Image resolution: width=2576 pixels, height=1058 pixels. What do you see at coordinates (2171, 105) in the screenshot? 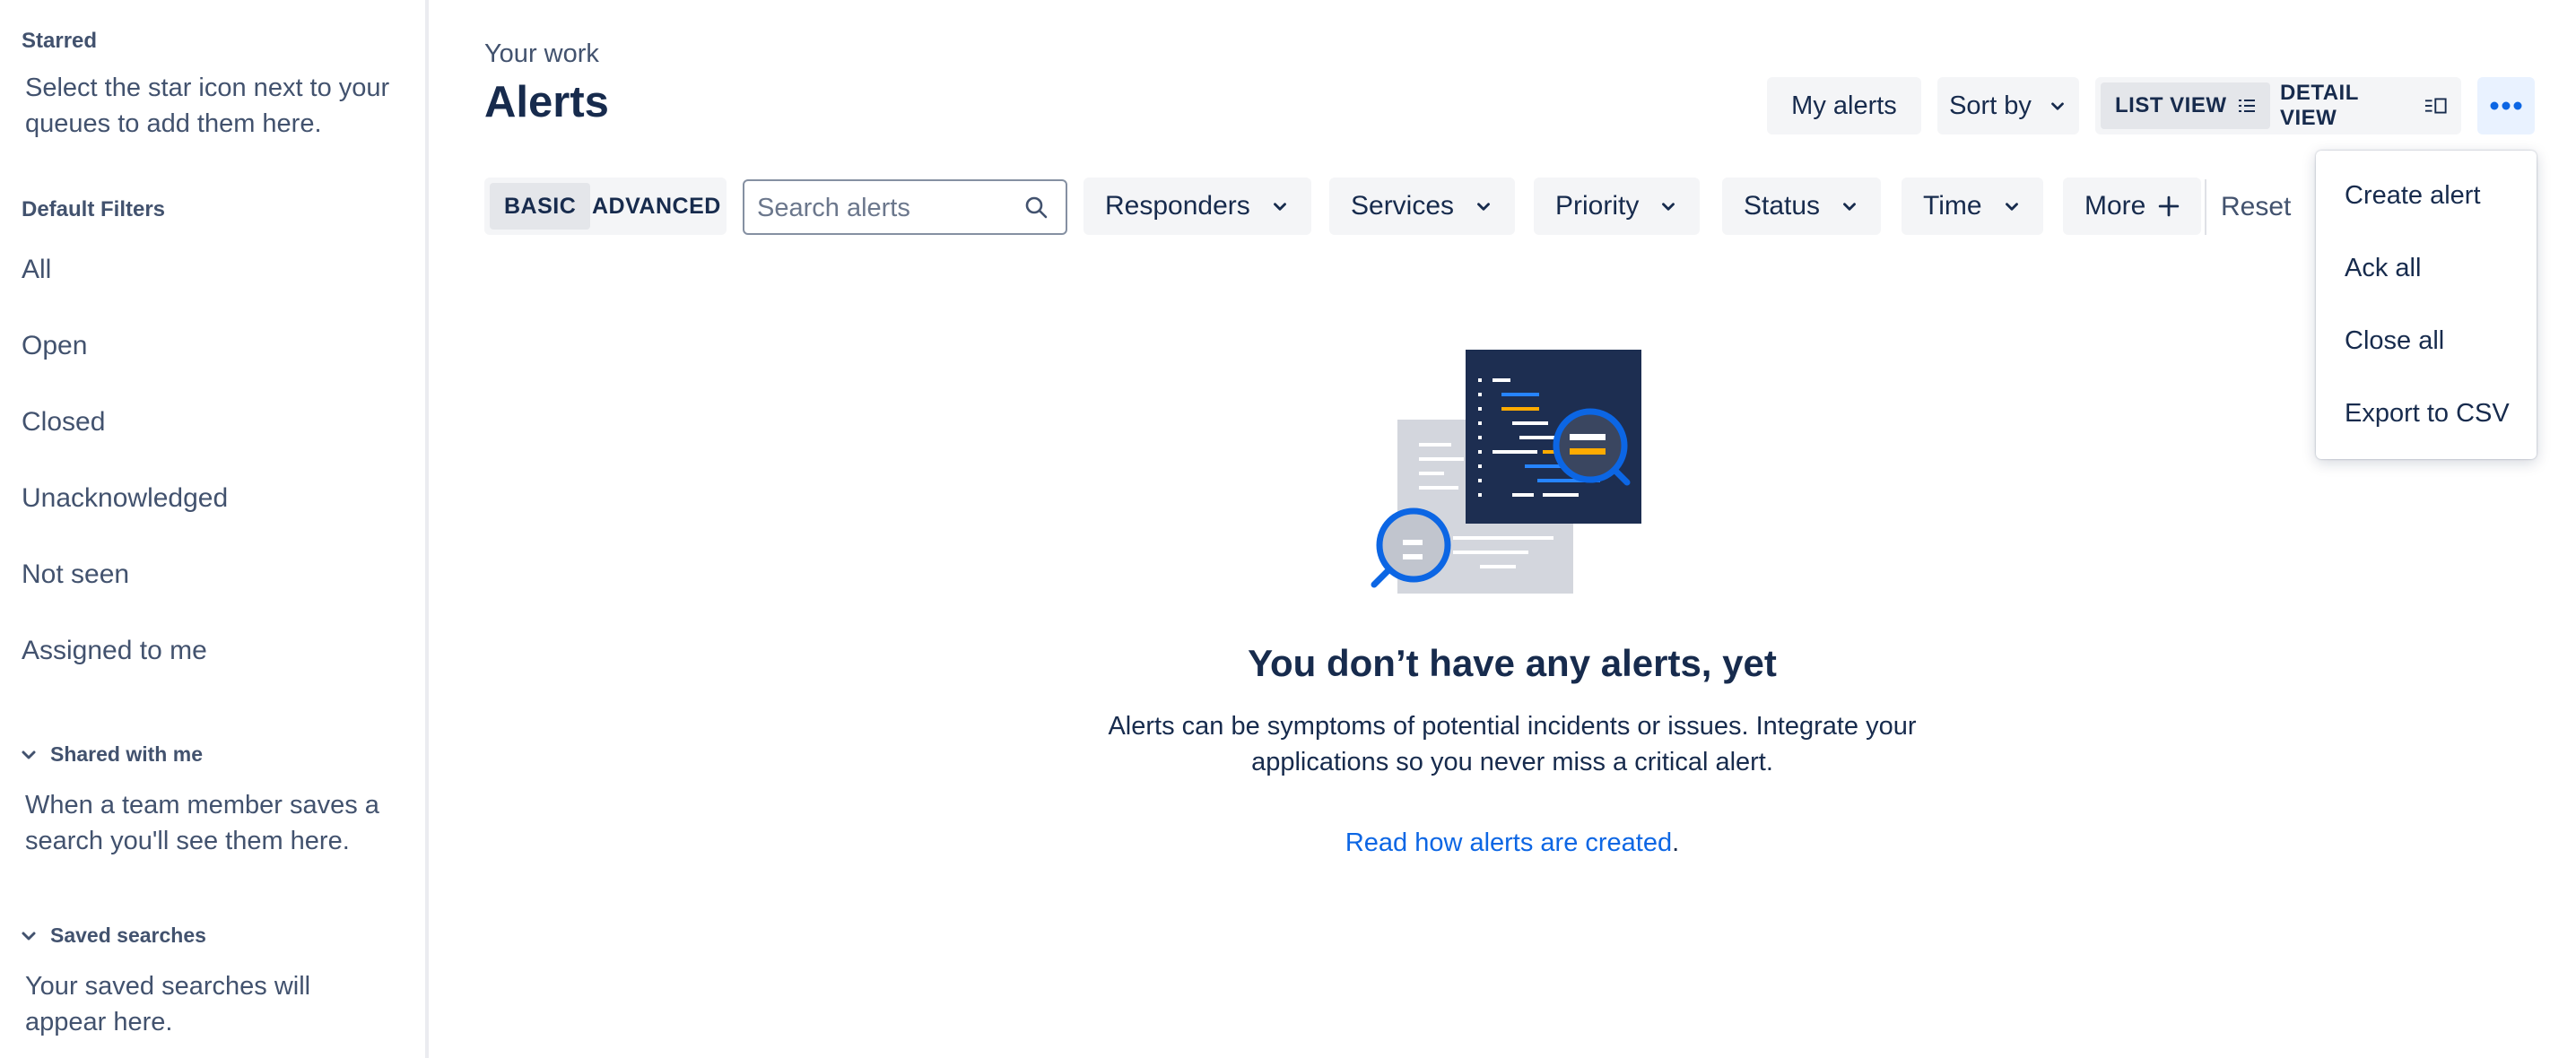
I see `list-view-label: LIST VIEW` at bounding box center [2171, 105].